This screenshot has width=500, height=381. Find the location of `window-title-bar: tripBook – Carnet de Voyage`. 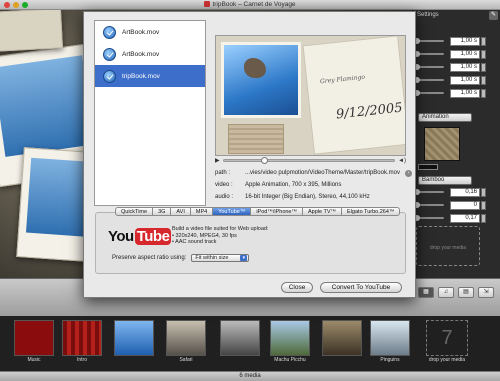

window-title-bar: tripBook – Carnet de Voyage is located at coordinates (250, 5).